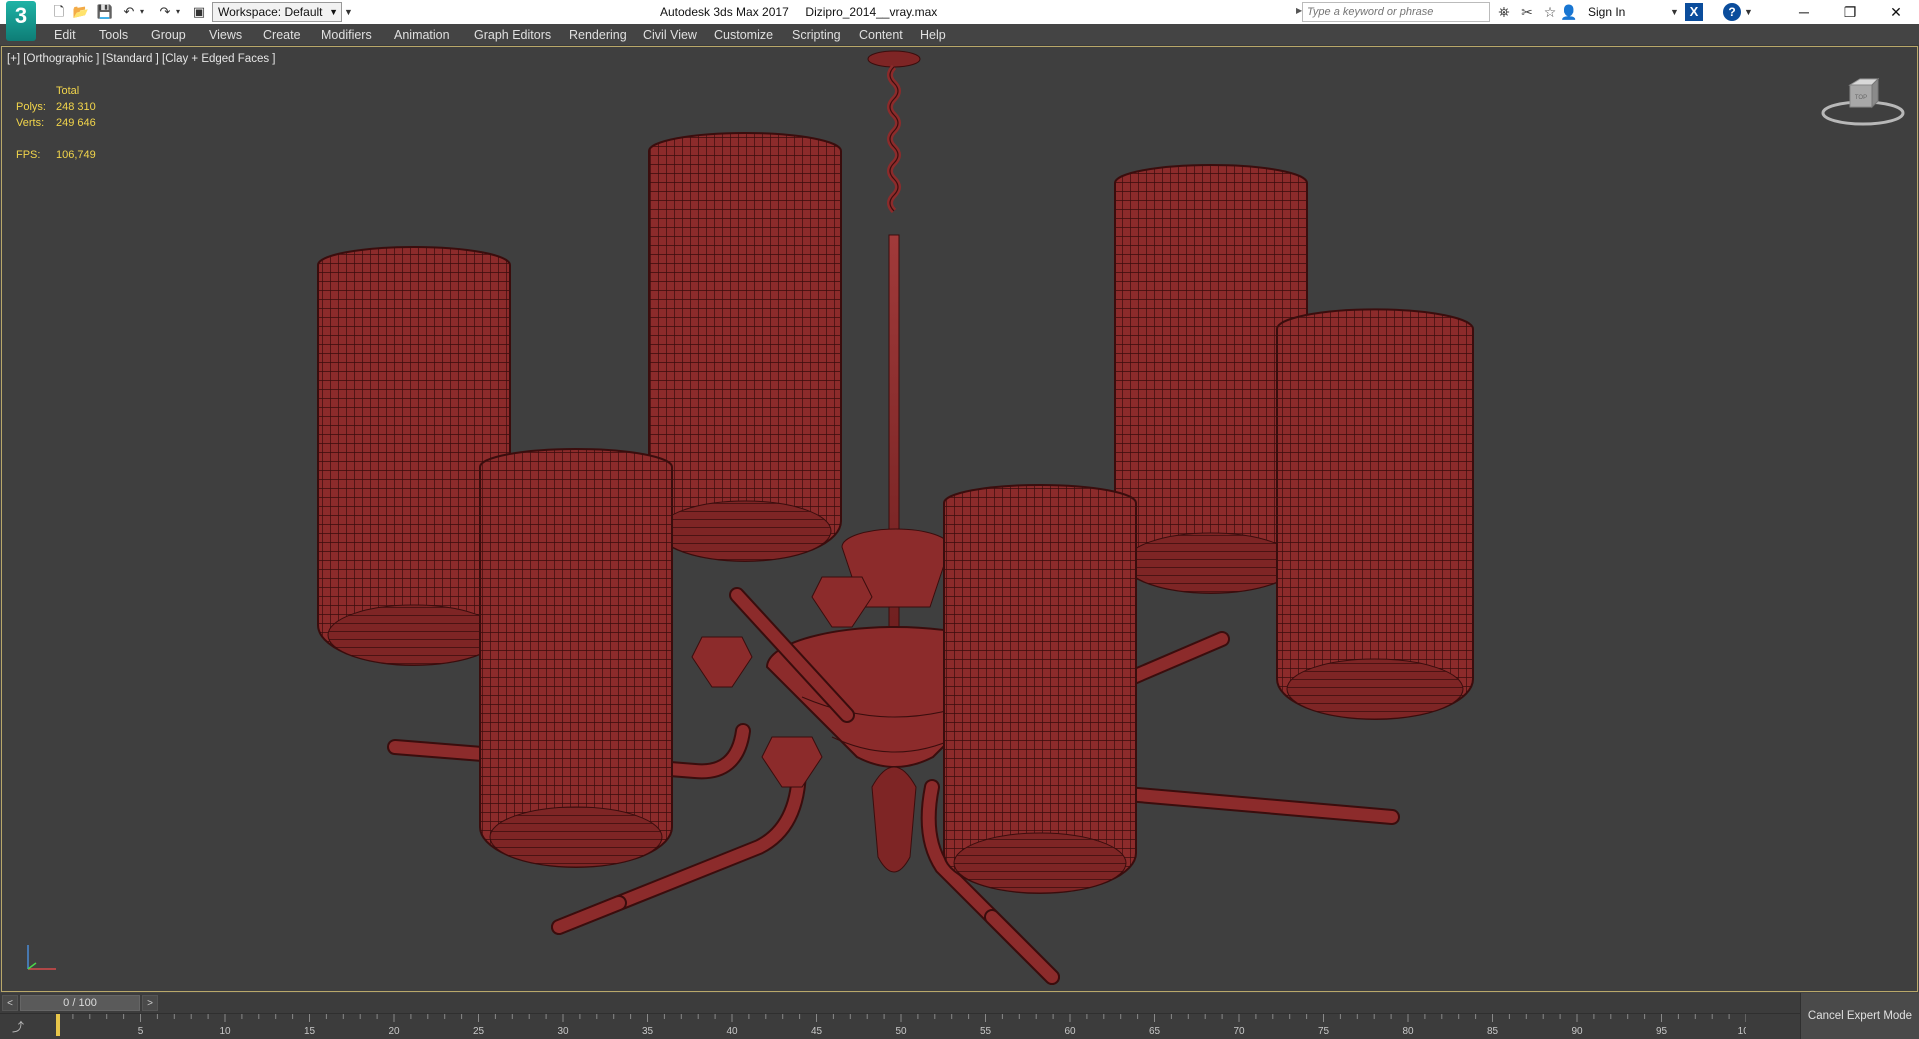  I want to click on open-file-icon: 📂, so click(81, 12).